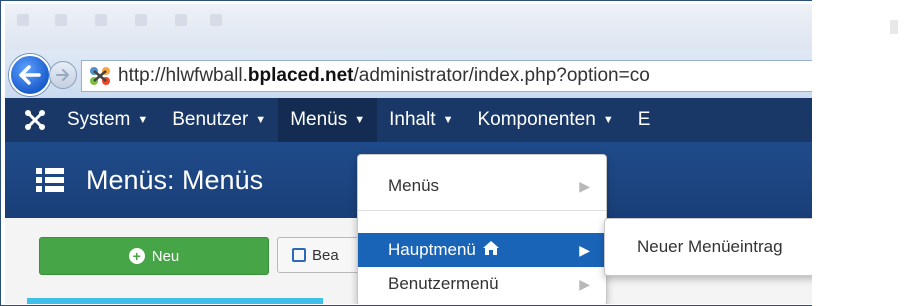 The height and width of the screenshot is (306, 904). I want to click on list-icon, so click(50, 180).